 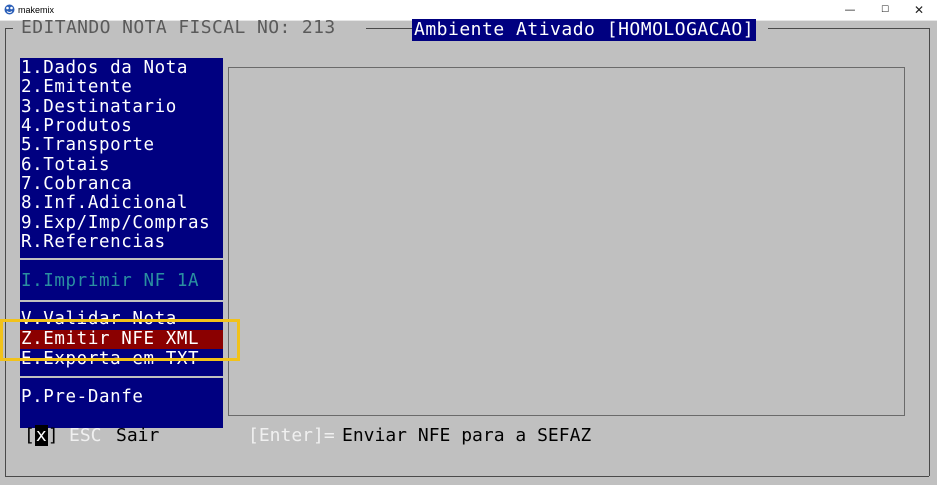 What do you see at coordinates (104, 68) in the screenshot?
I see `menu-item-dados-da-nota: 1.Dados da Nota` at bounding box center [104, 68].